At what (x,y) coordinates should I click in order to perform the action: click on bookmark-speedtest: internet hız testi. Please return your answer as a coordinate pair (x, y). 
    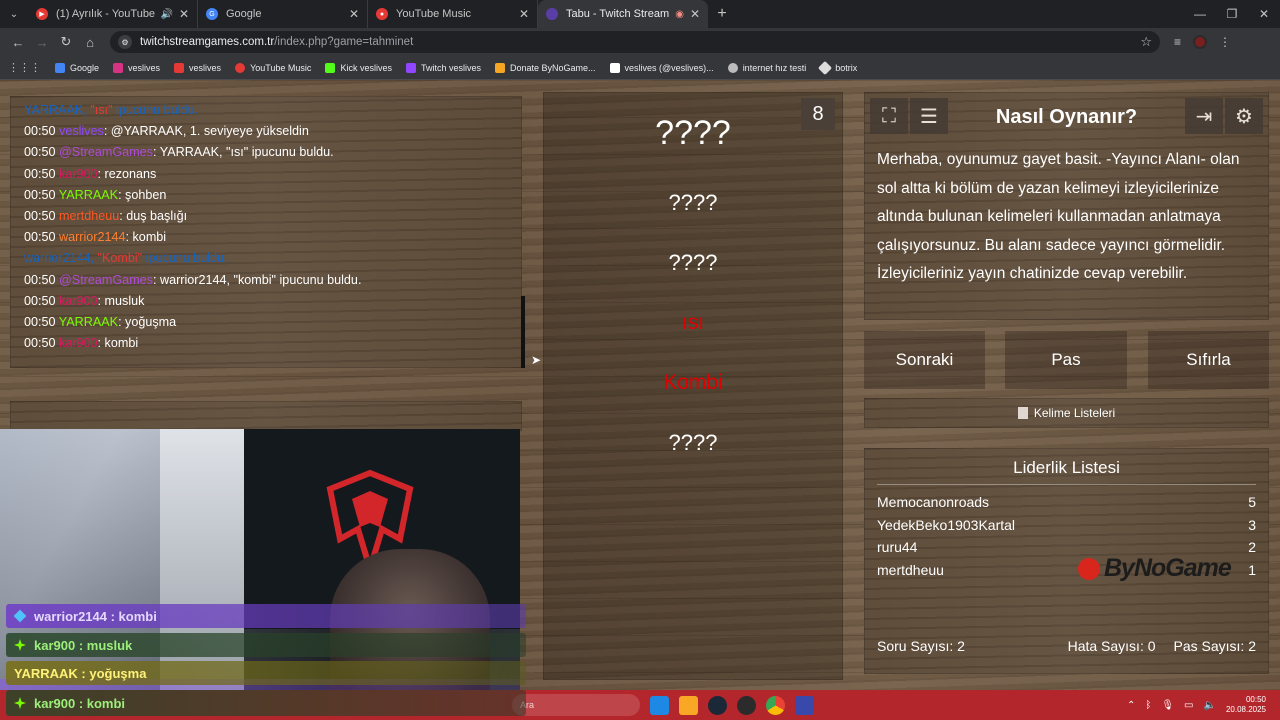
    Looking at the image, I should click on (766, 67).